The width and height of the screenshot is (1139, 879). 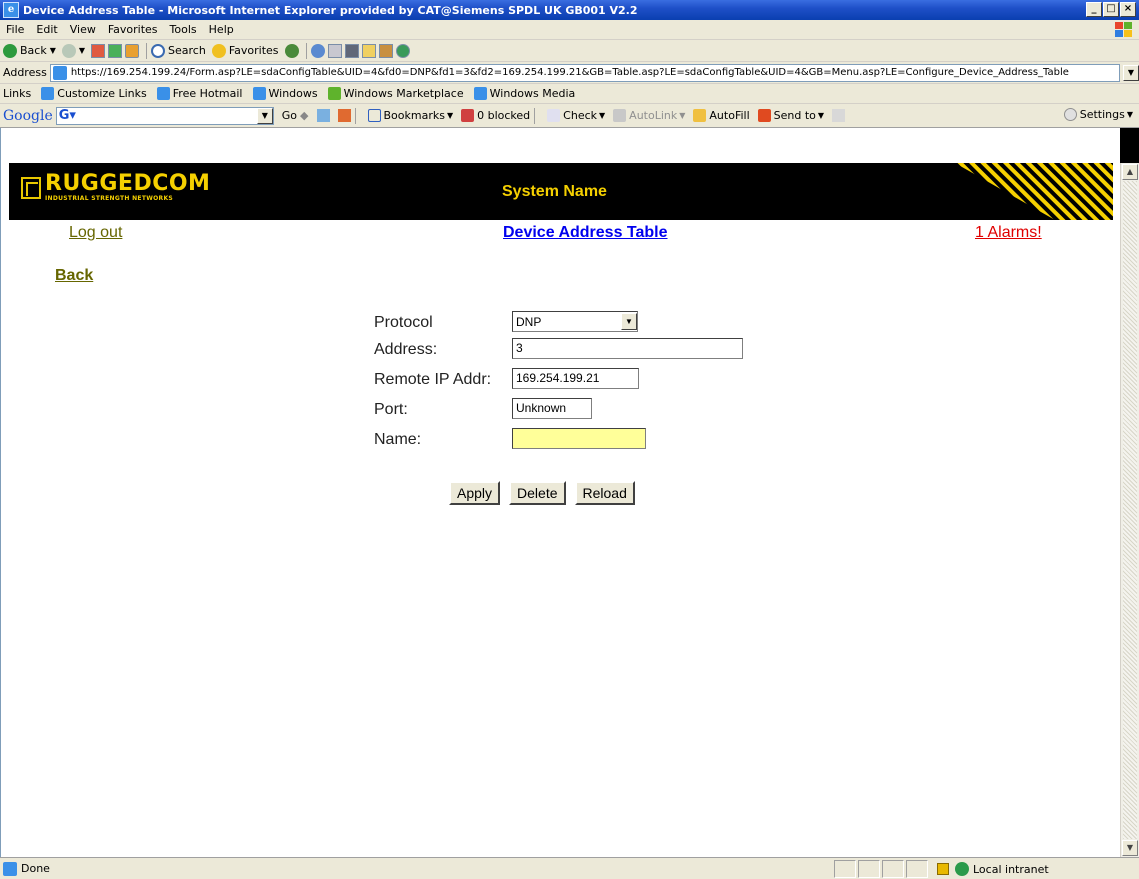 I want to click on favorites-button: Favorites, so click(x=245, y=50).